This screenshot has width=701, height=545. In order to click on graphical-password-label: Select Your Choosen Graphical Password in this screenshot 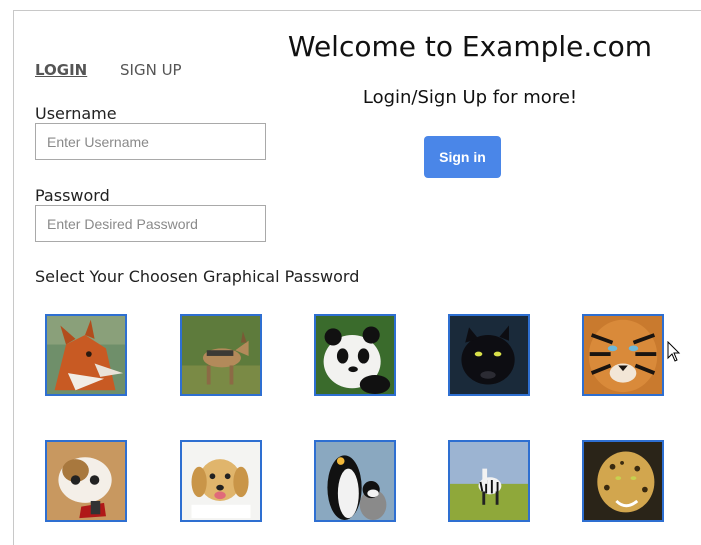, I will do `click(197, 276)`.